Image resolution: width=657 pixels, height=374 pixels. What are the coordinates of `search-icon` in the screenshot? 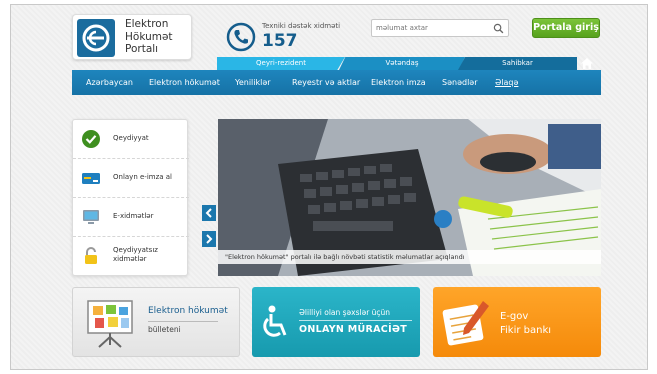 It's located at (498, 28).